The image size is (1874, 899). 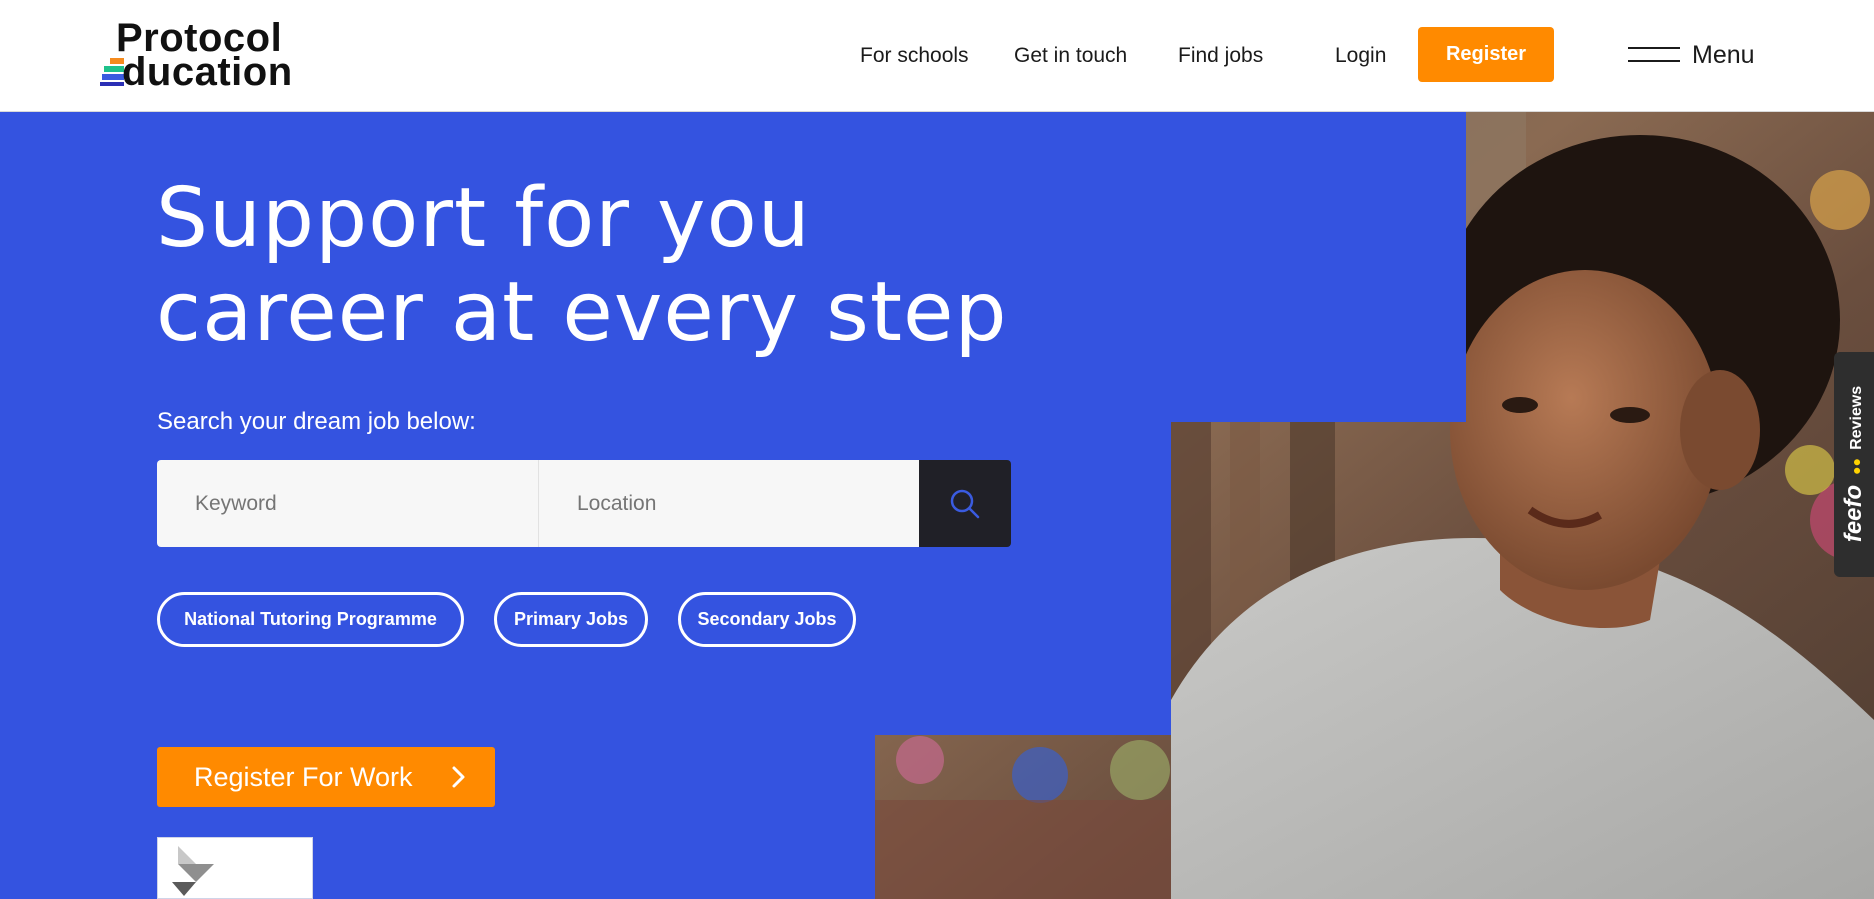 What do you see at coordinates (582, 312) in the screenshot?
I see `hero-title-line-2: career at every step` at bounding box center [582, 312].